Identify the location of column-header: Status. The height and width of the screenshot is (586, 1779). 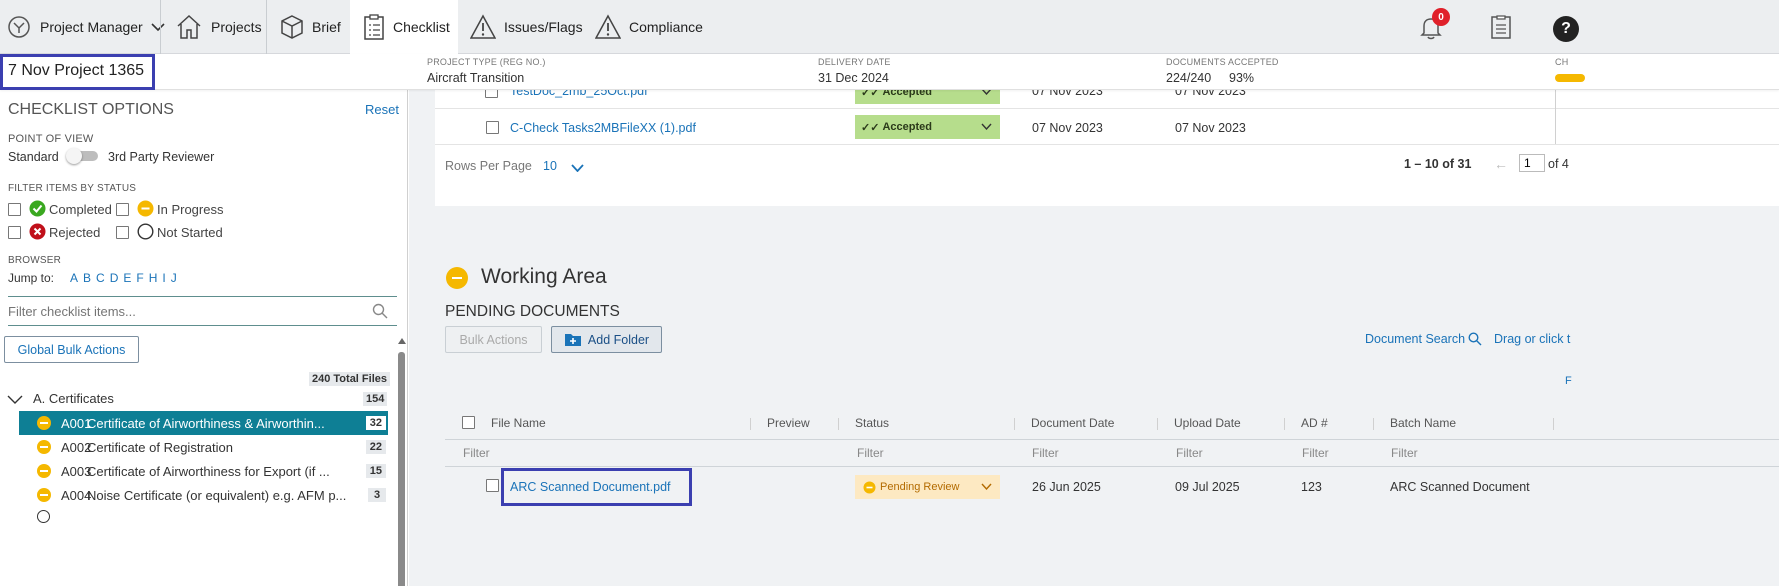
(872, 423).